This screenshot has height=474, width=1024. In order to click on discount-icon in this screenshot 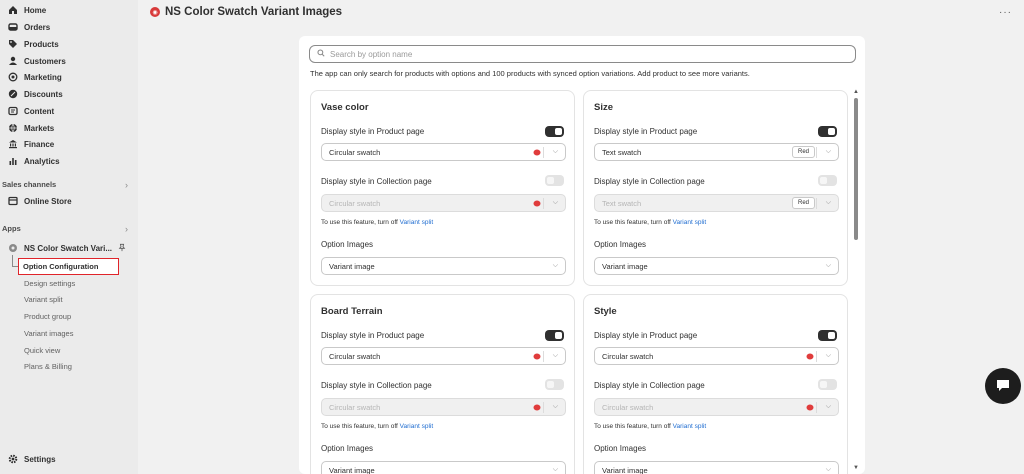, I will do `click(13, 94)`.